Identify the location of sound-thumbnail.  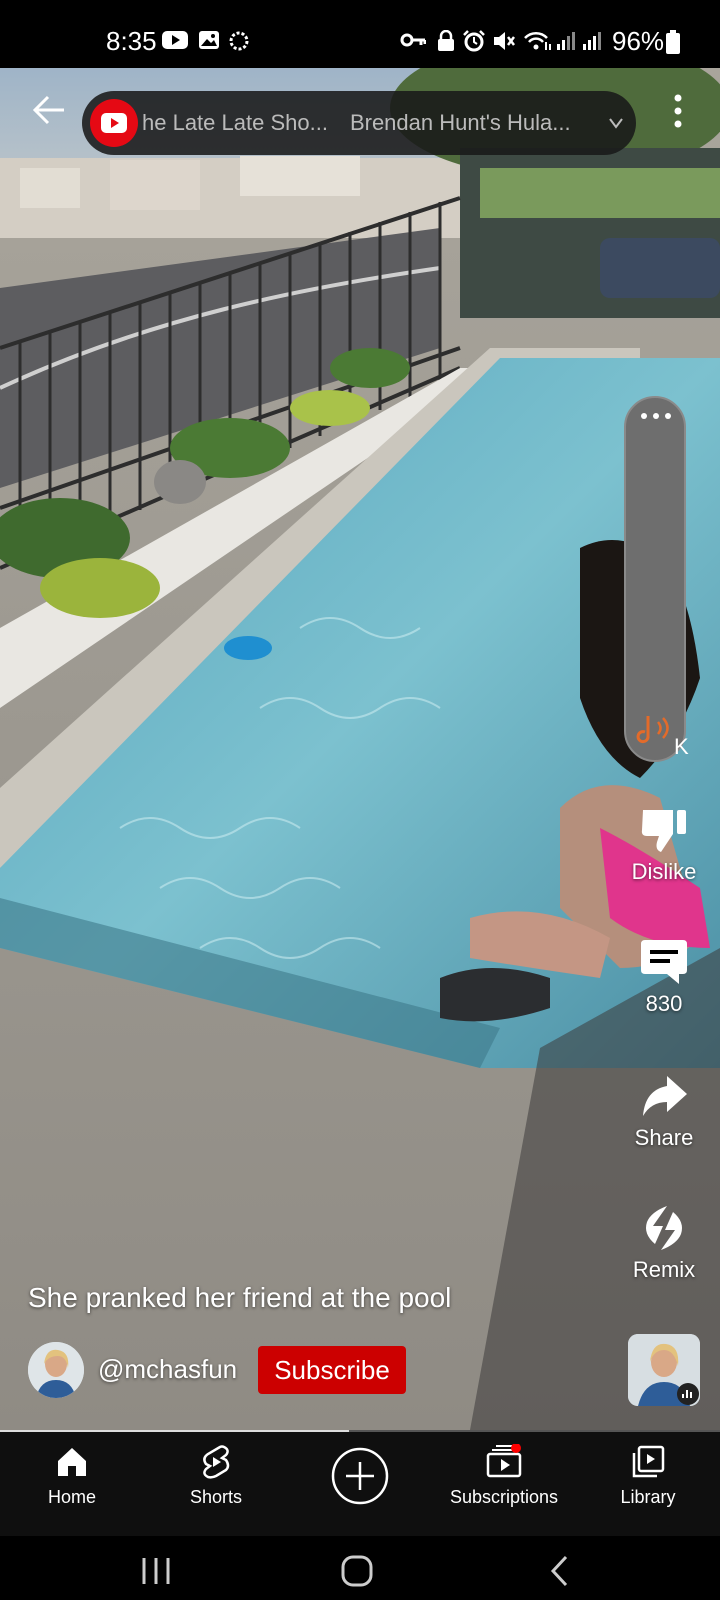
(664, 1370).